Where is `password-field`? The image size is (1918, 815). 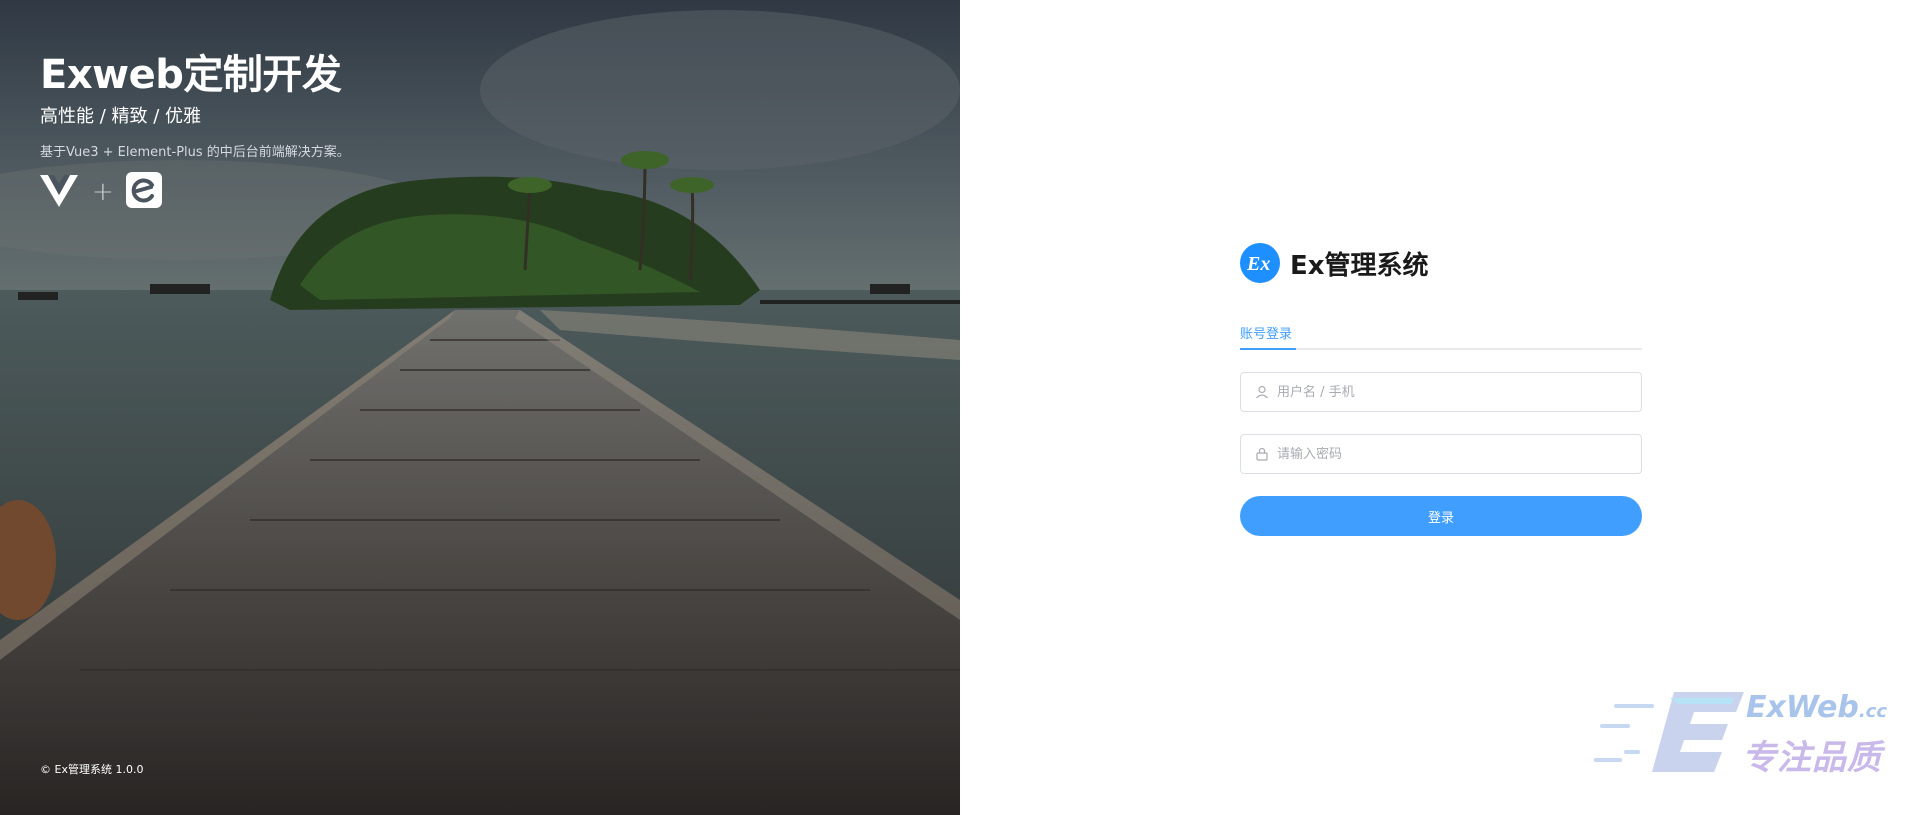 password-field is located at coordinates (1441, 454).